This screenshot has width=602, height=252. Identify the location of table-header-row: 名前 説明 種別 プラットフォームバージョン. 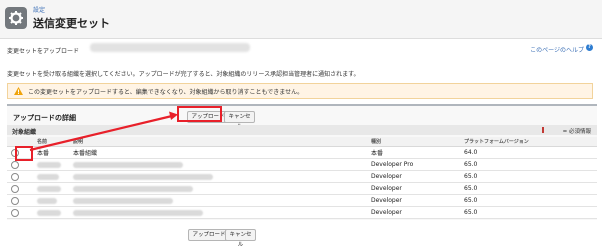
(302, 142).